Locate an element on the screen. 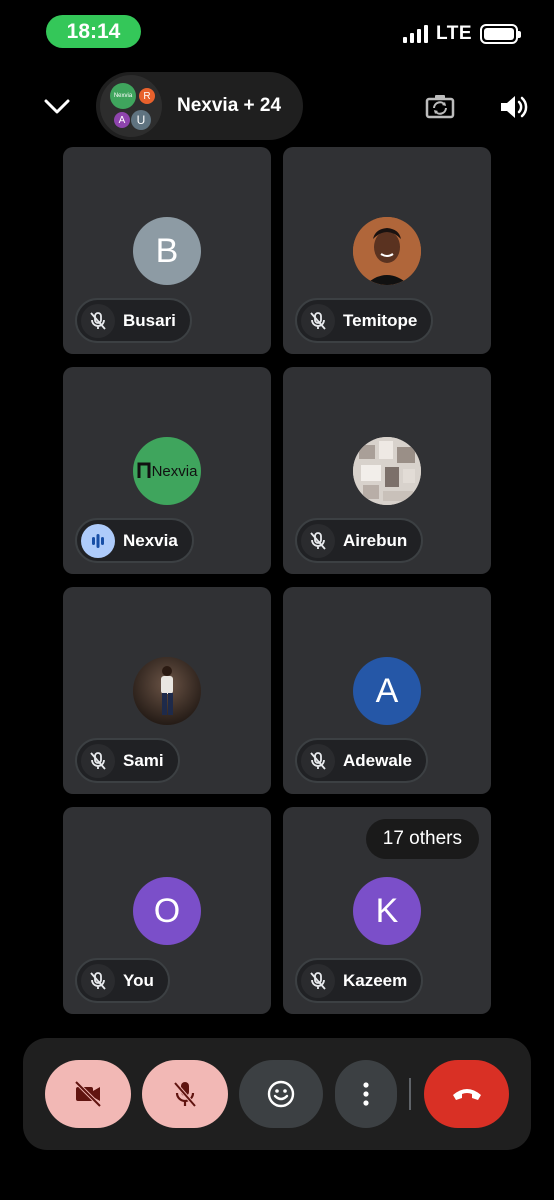  name-pill: Airebun is located at coordinates (359, 540).